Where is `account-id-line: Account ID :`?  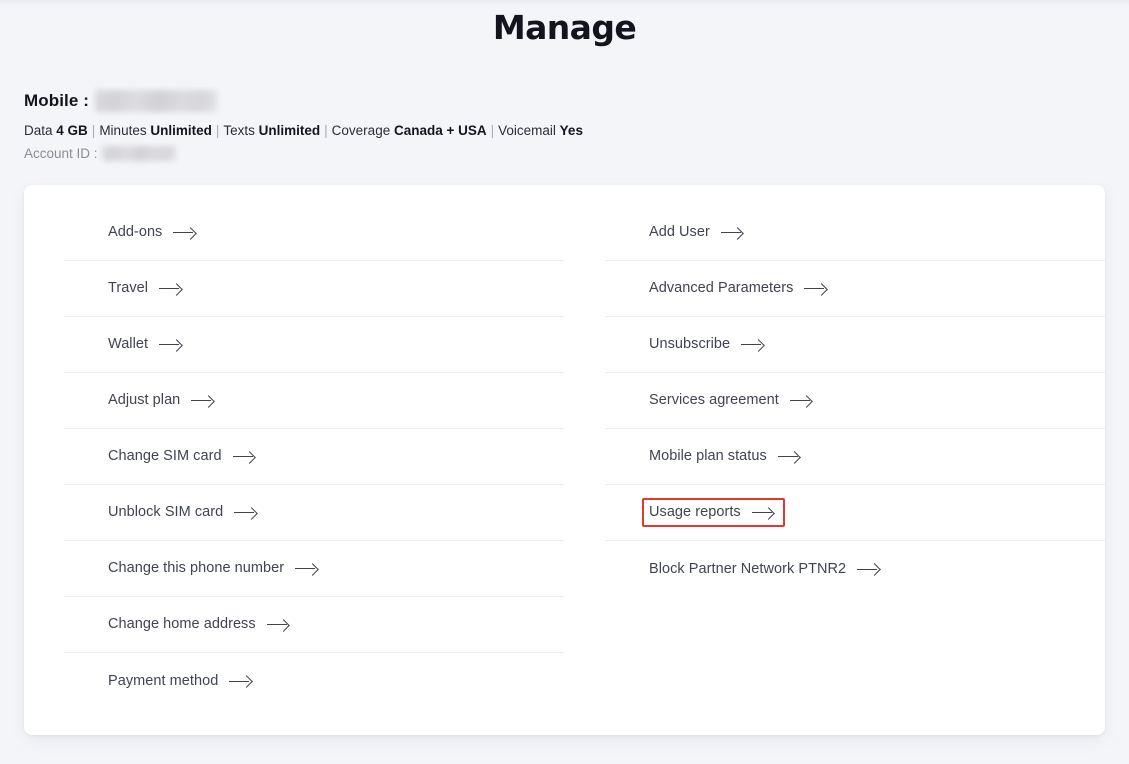
account-id-line: Account ID : is located at coordinates (303, 153).